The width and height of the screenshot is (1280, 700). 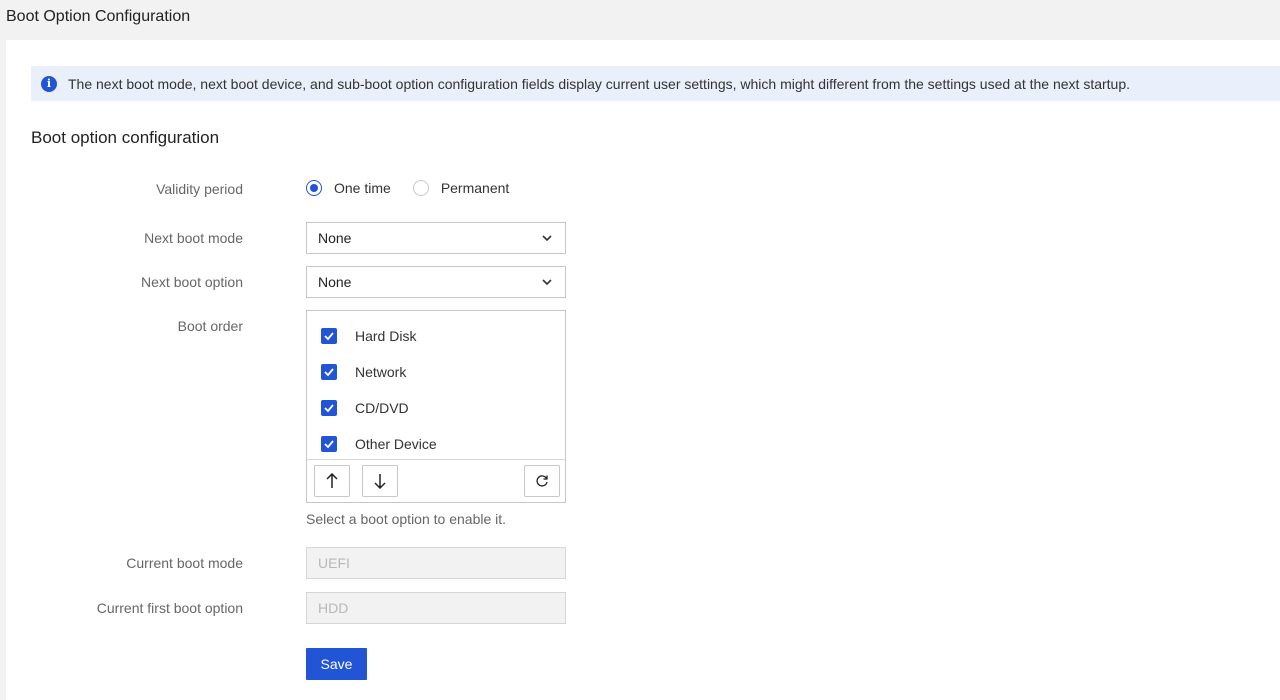 I want to click on next-boot-mode-select: None, so click(x=436, y=238).